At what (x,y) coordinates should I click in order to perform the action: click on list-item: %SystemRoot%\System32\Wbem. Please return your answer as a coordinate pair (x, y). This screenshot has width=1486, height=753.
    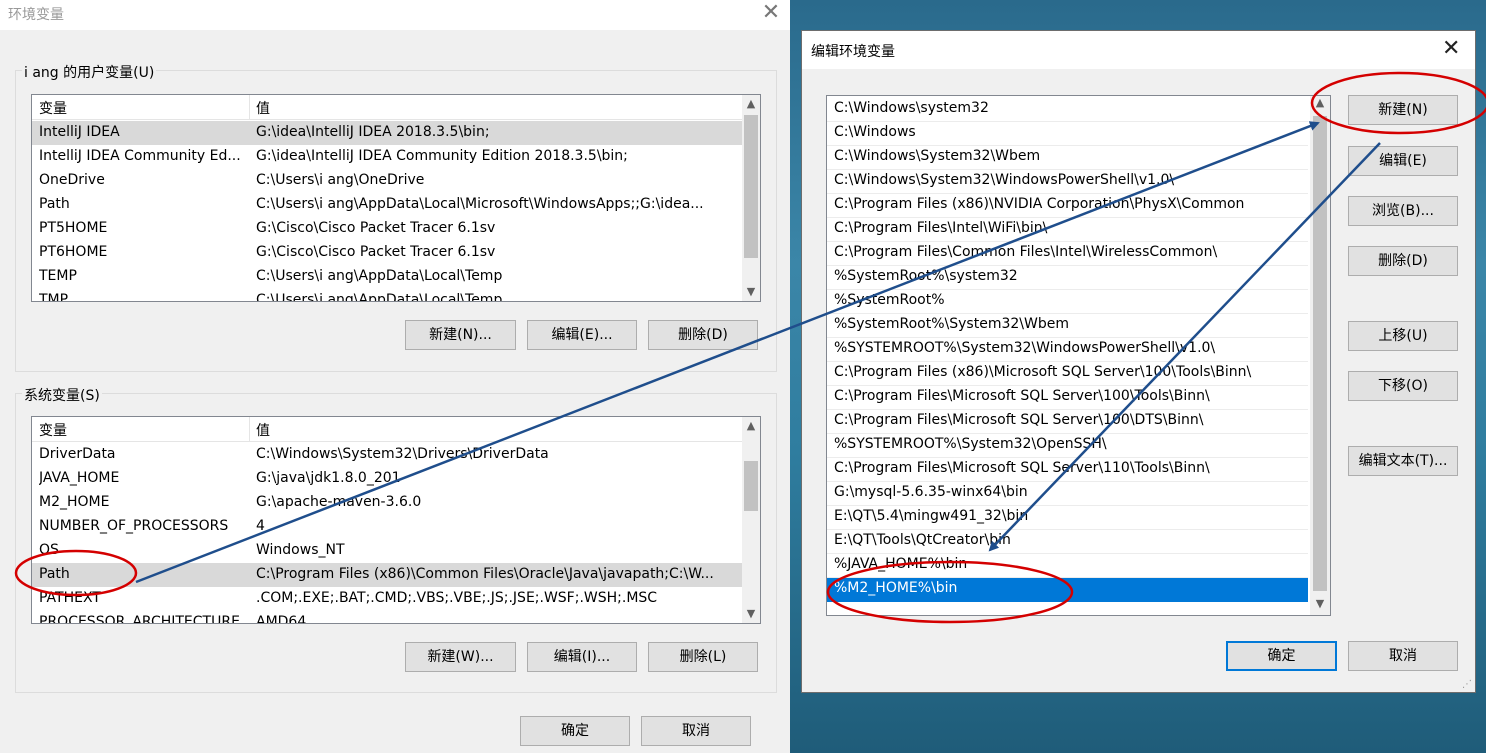
    Looking at the image, I should click on (1067, 326).